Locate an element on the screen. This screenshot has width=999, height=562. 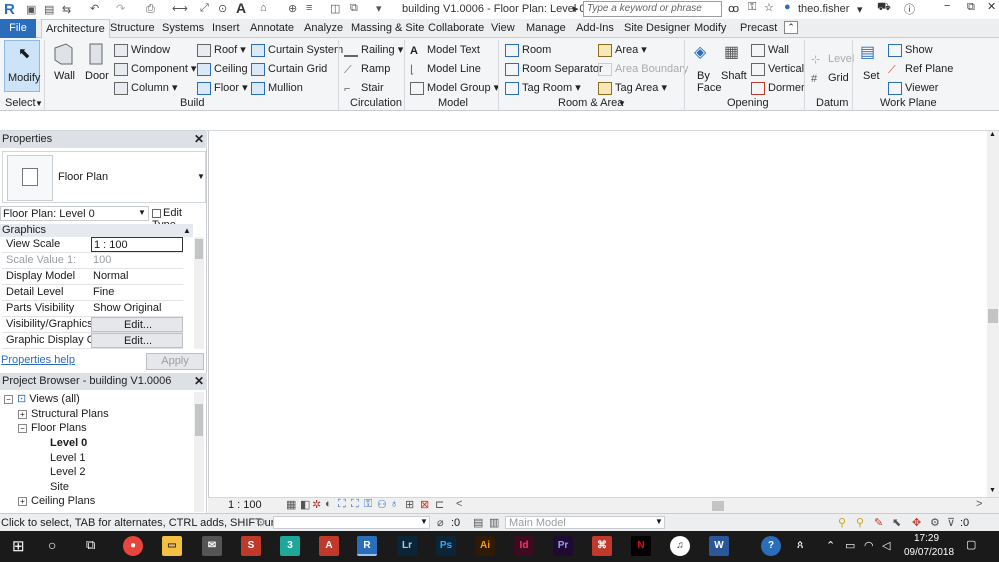
app-3-icon: 3 is located at coordinates (290, 546).